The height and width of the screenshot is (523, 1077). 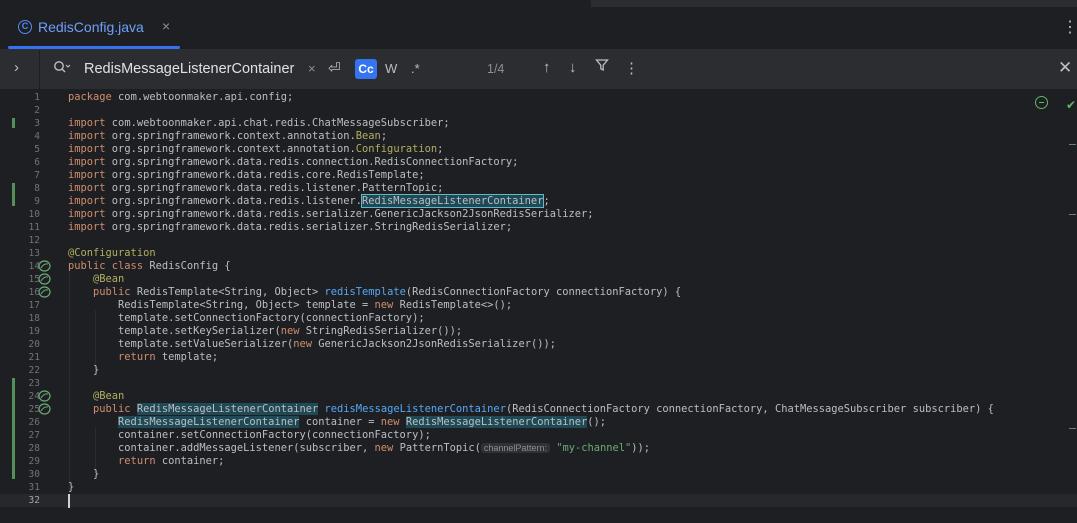 What do you see at coordinates (94, 47) in the screenshot?
I see `active-tab-indicator` at bounding box center [94, 47].